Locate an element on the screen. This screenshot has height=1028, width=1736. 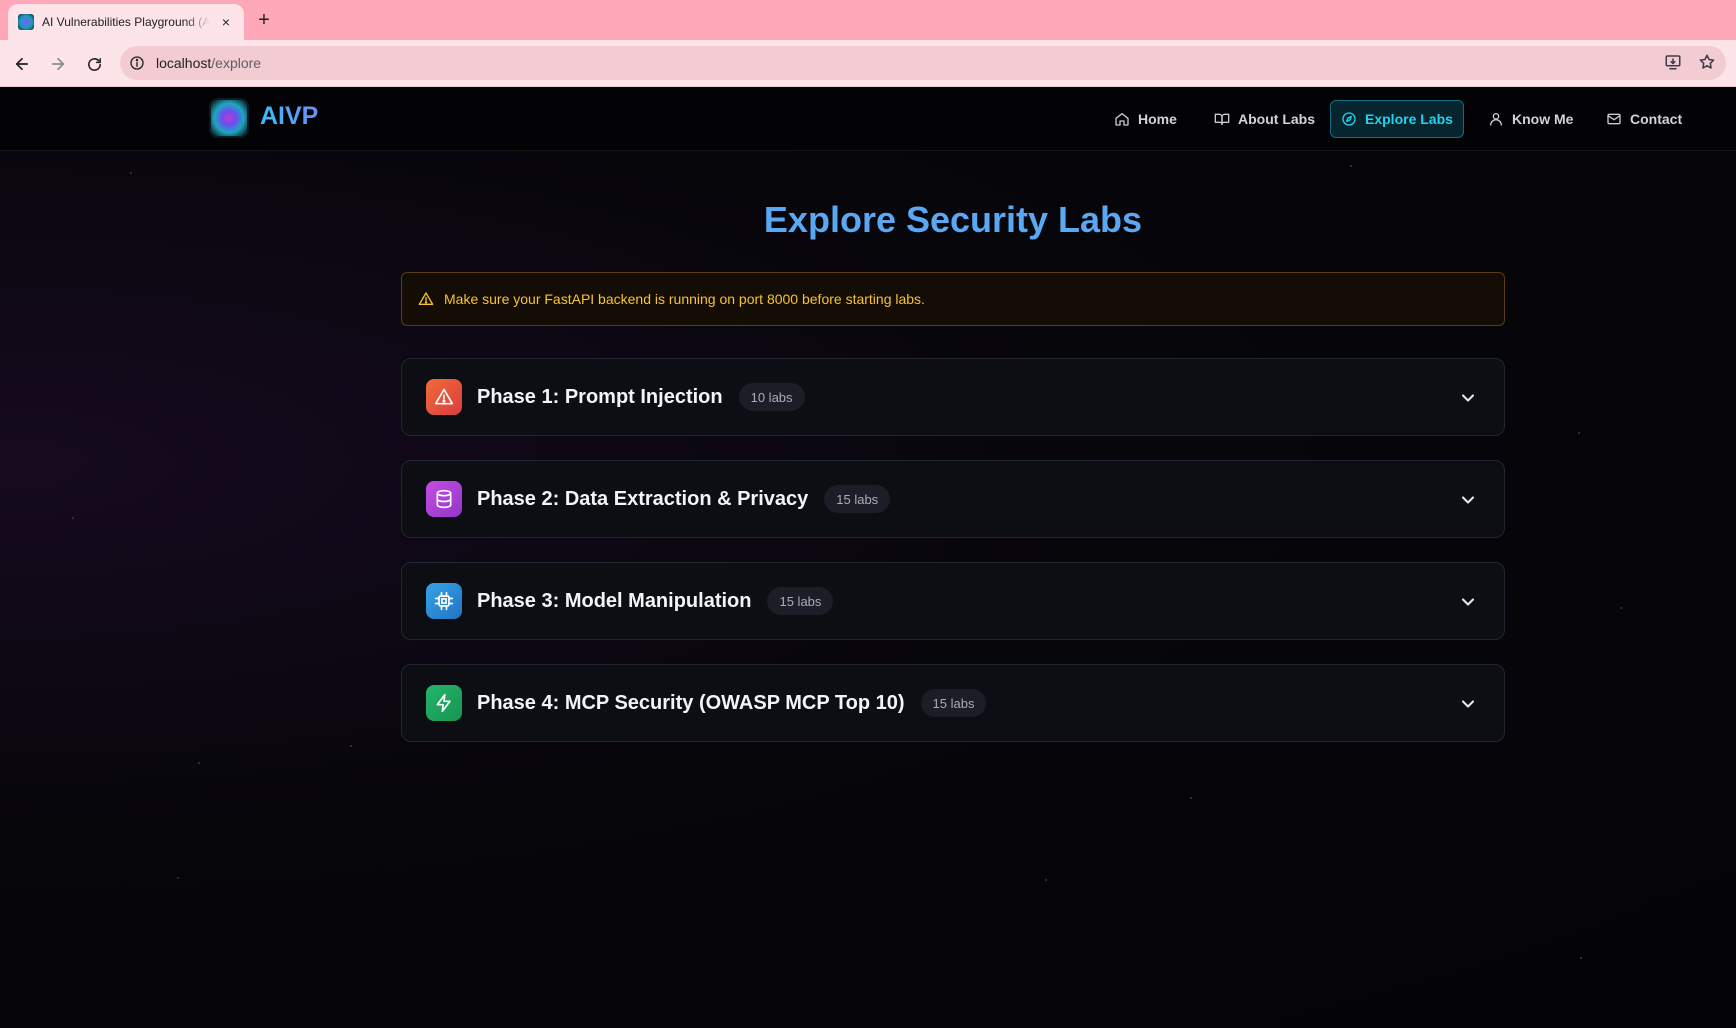
url-host: localhost is located at coordinates (184, 63).